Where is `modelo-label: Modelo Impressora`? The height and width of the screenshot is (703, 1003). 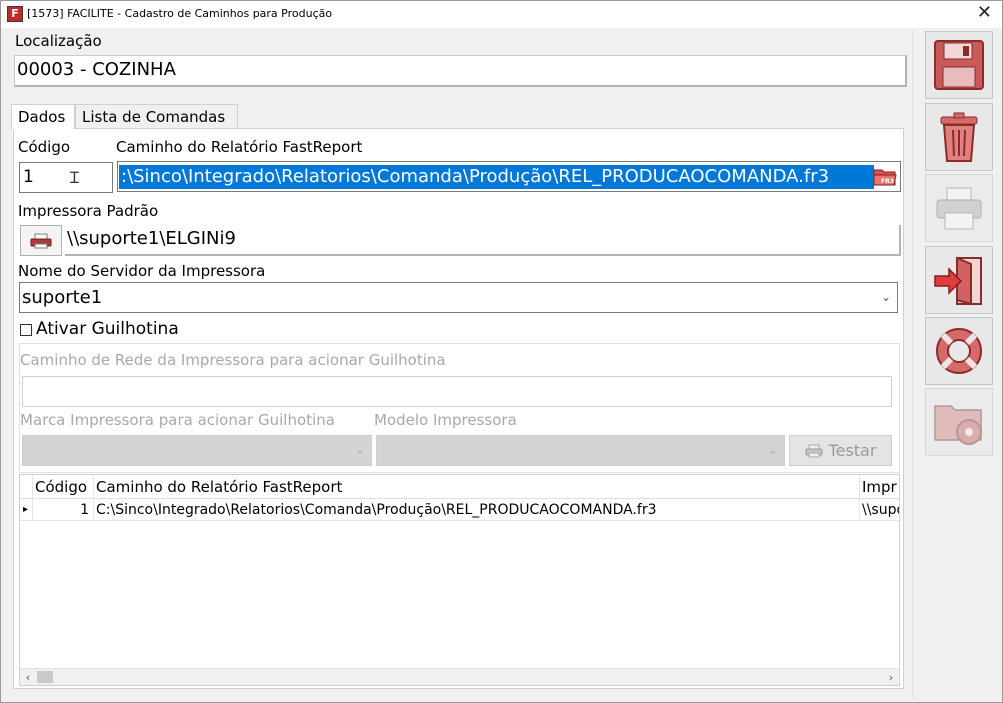 modelo-label: Modelo Impressora is located at coordinates (445, 420).